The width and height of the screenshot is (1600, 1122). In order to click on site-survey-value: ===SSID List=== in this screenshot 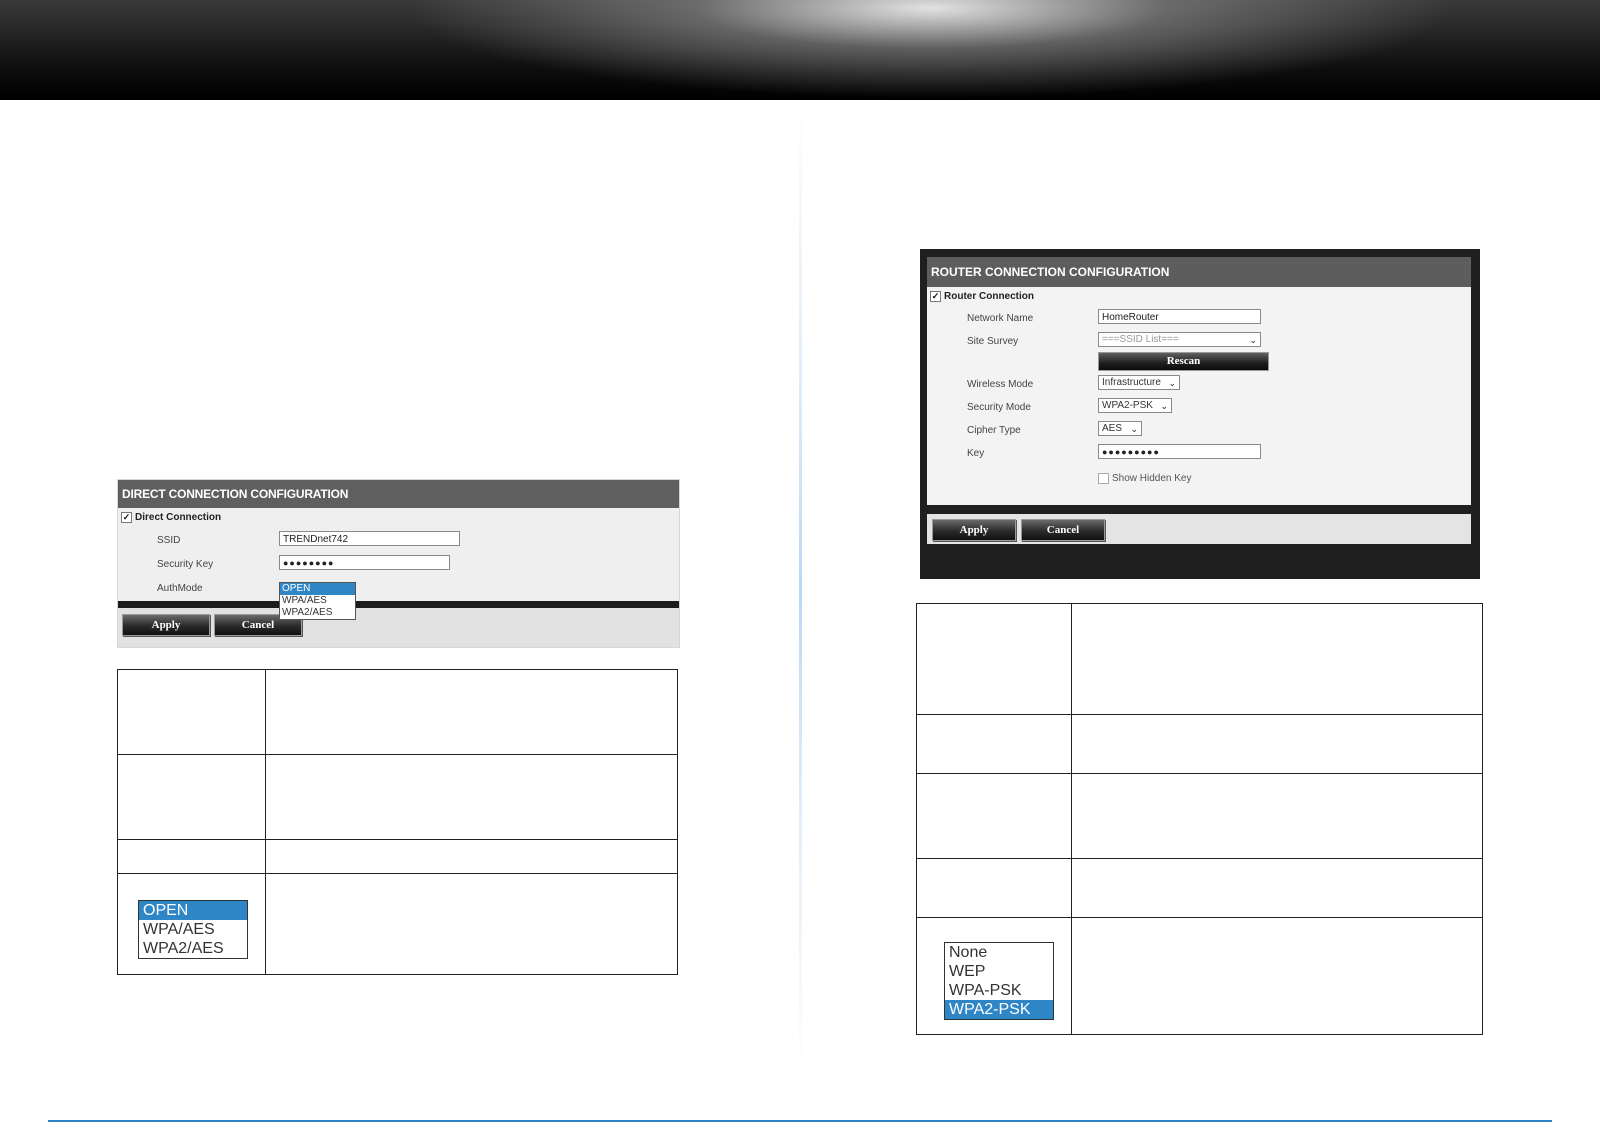, I will do `click(1140, 339)`.